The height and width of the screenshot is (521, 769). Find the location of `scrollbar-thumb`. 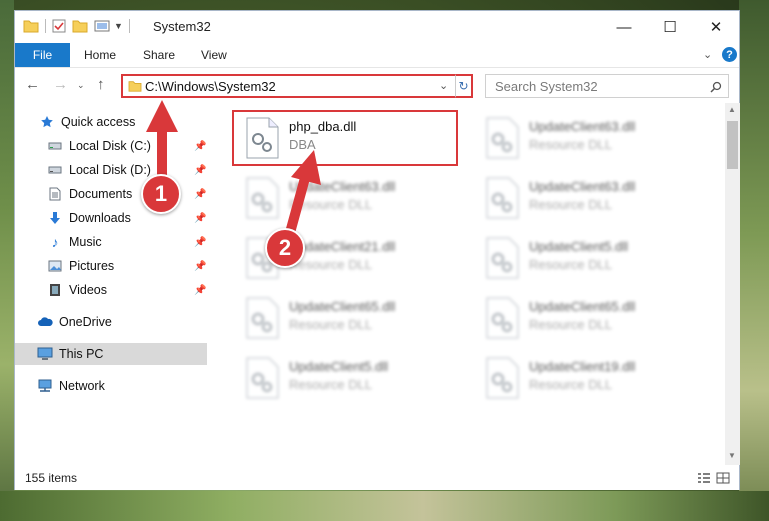

scrollbar-thumb is located at coordinates (732, 145).